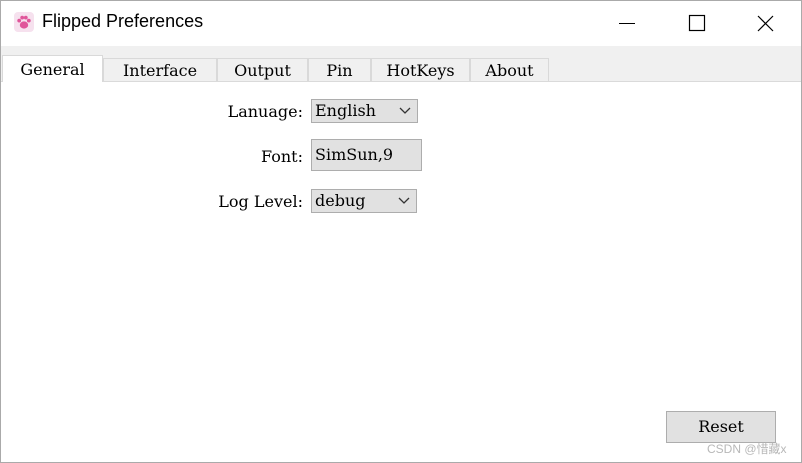 The width and height of the screenshot is (802, 463). I want to click on title-bar: Flipped Preferences, so click(401, 23).